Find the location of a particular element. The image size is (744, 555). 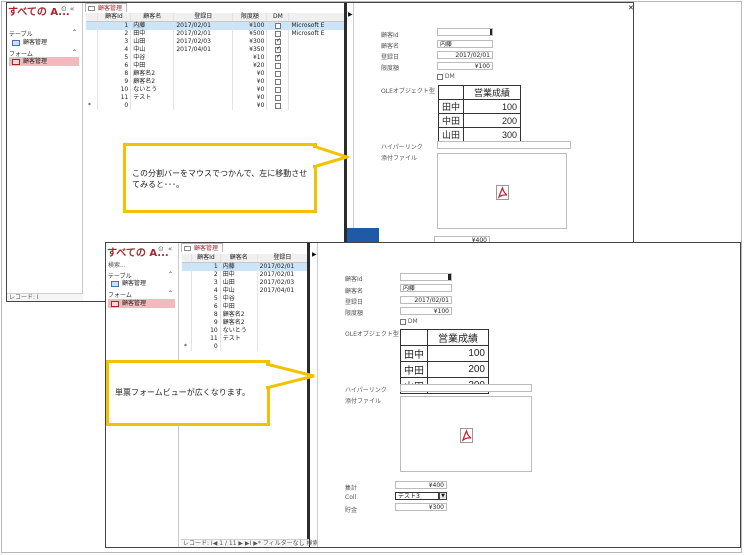

pdf-icon is located at coordinates (502, 192).